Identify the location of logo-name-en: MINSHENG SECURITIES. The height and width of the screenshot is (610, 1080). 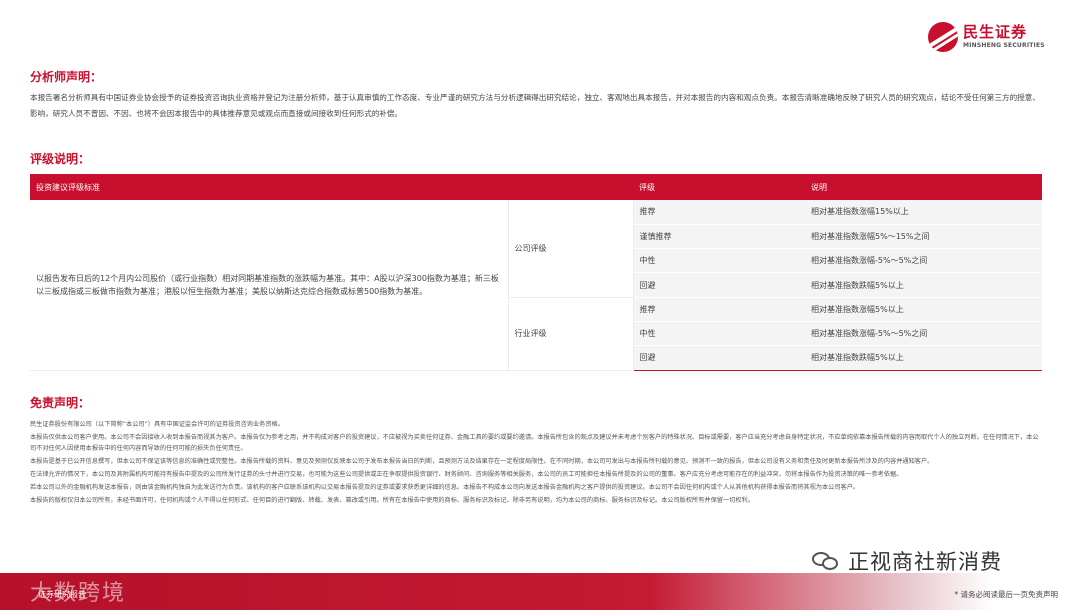
(1004, 45).